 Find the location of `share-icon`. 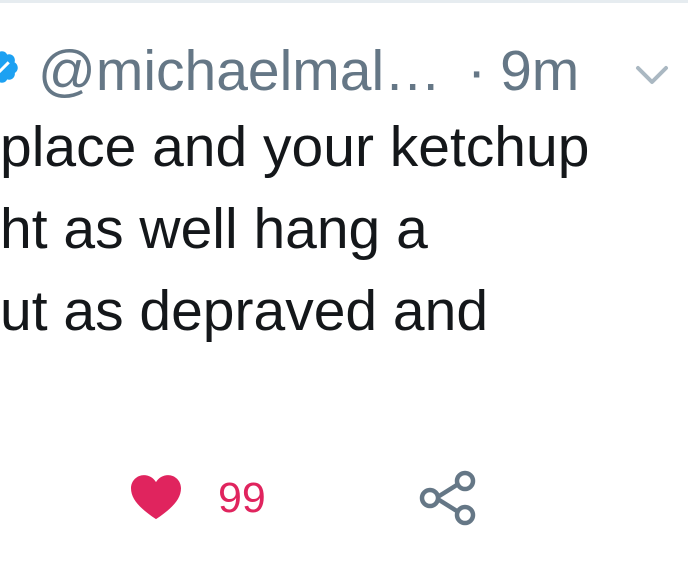

share-icon is located at coordinates (448, 498).